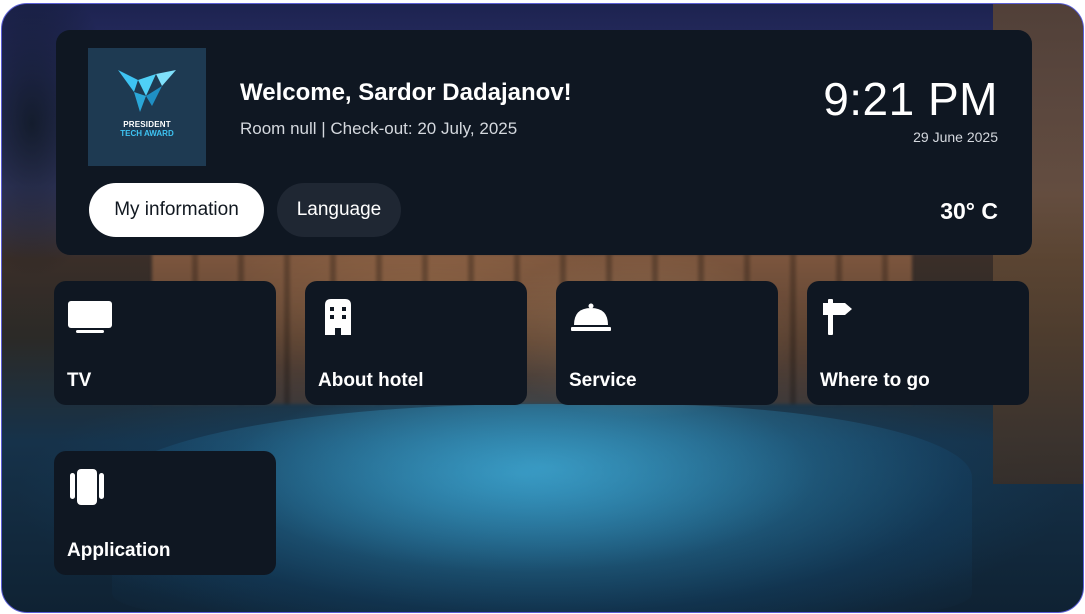  What do you see at coordinates (416, 343) in the screenshot?
I see `tile-about-hotel: About hotel` at bounding box center [416, 343].